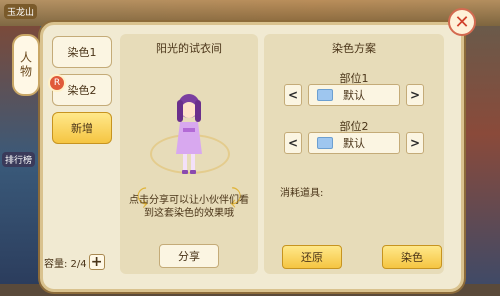 The height and width of the screenshot is (296, 500). What do you see at coordinates (462, 22) in the screenshot?
I see `close-icon: ✕` at bounding box center [462, 22].